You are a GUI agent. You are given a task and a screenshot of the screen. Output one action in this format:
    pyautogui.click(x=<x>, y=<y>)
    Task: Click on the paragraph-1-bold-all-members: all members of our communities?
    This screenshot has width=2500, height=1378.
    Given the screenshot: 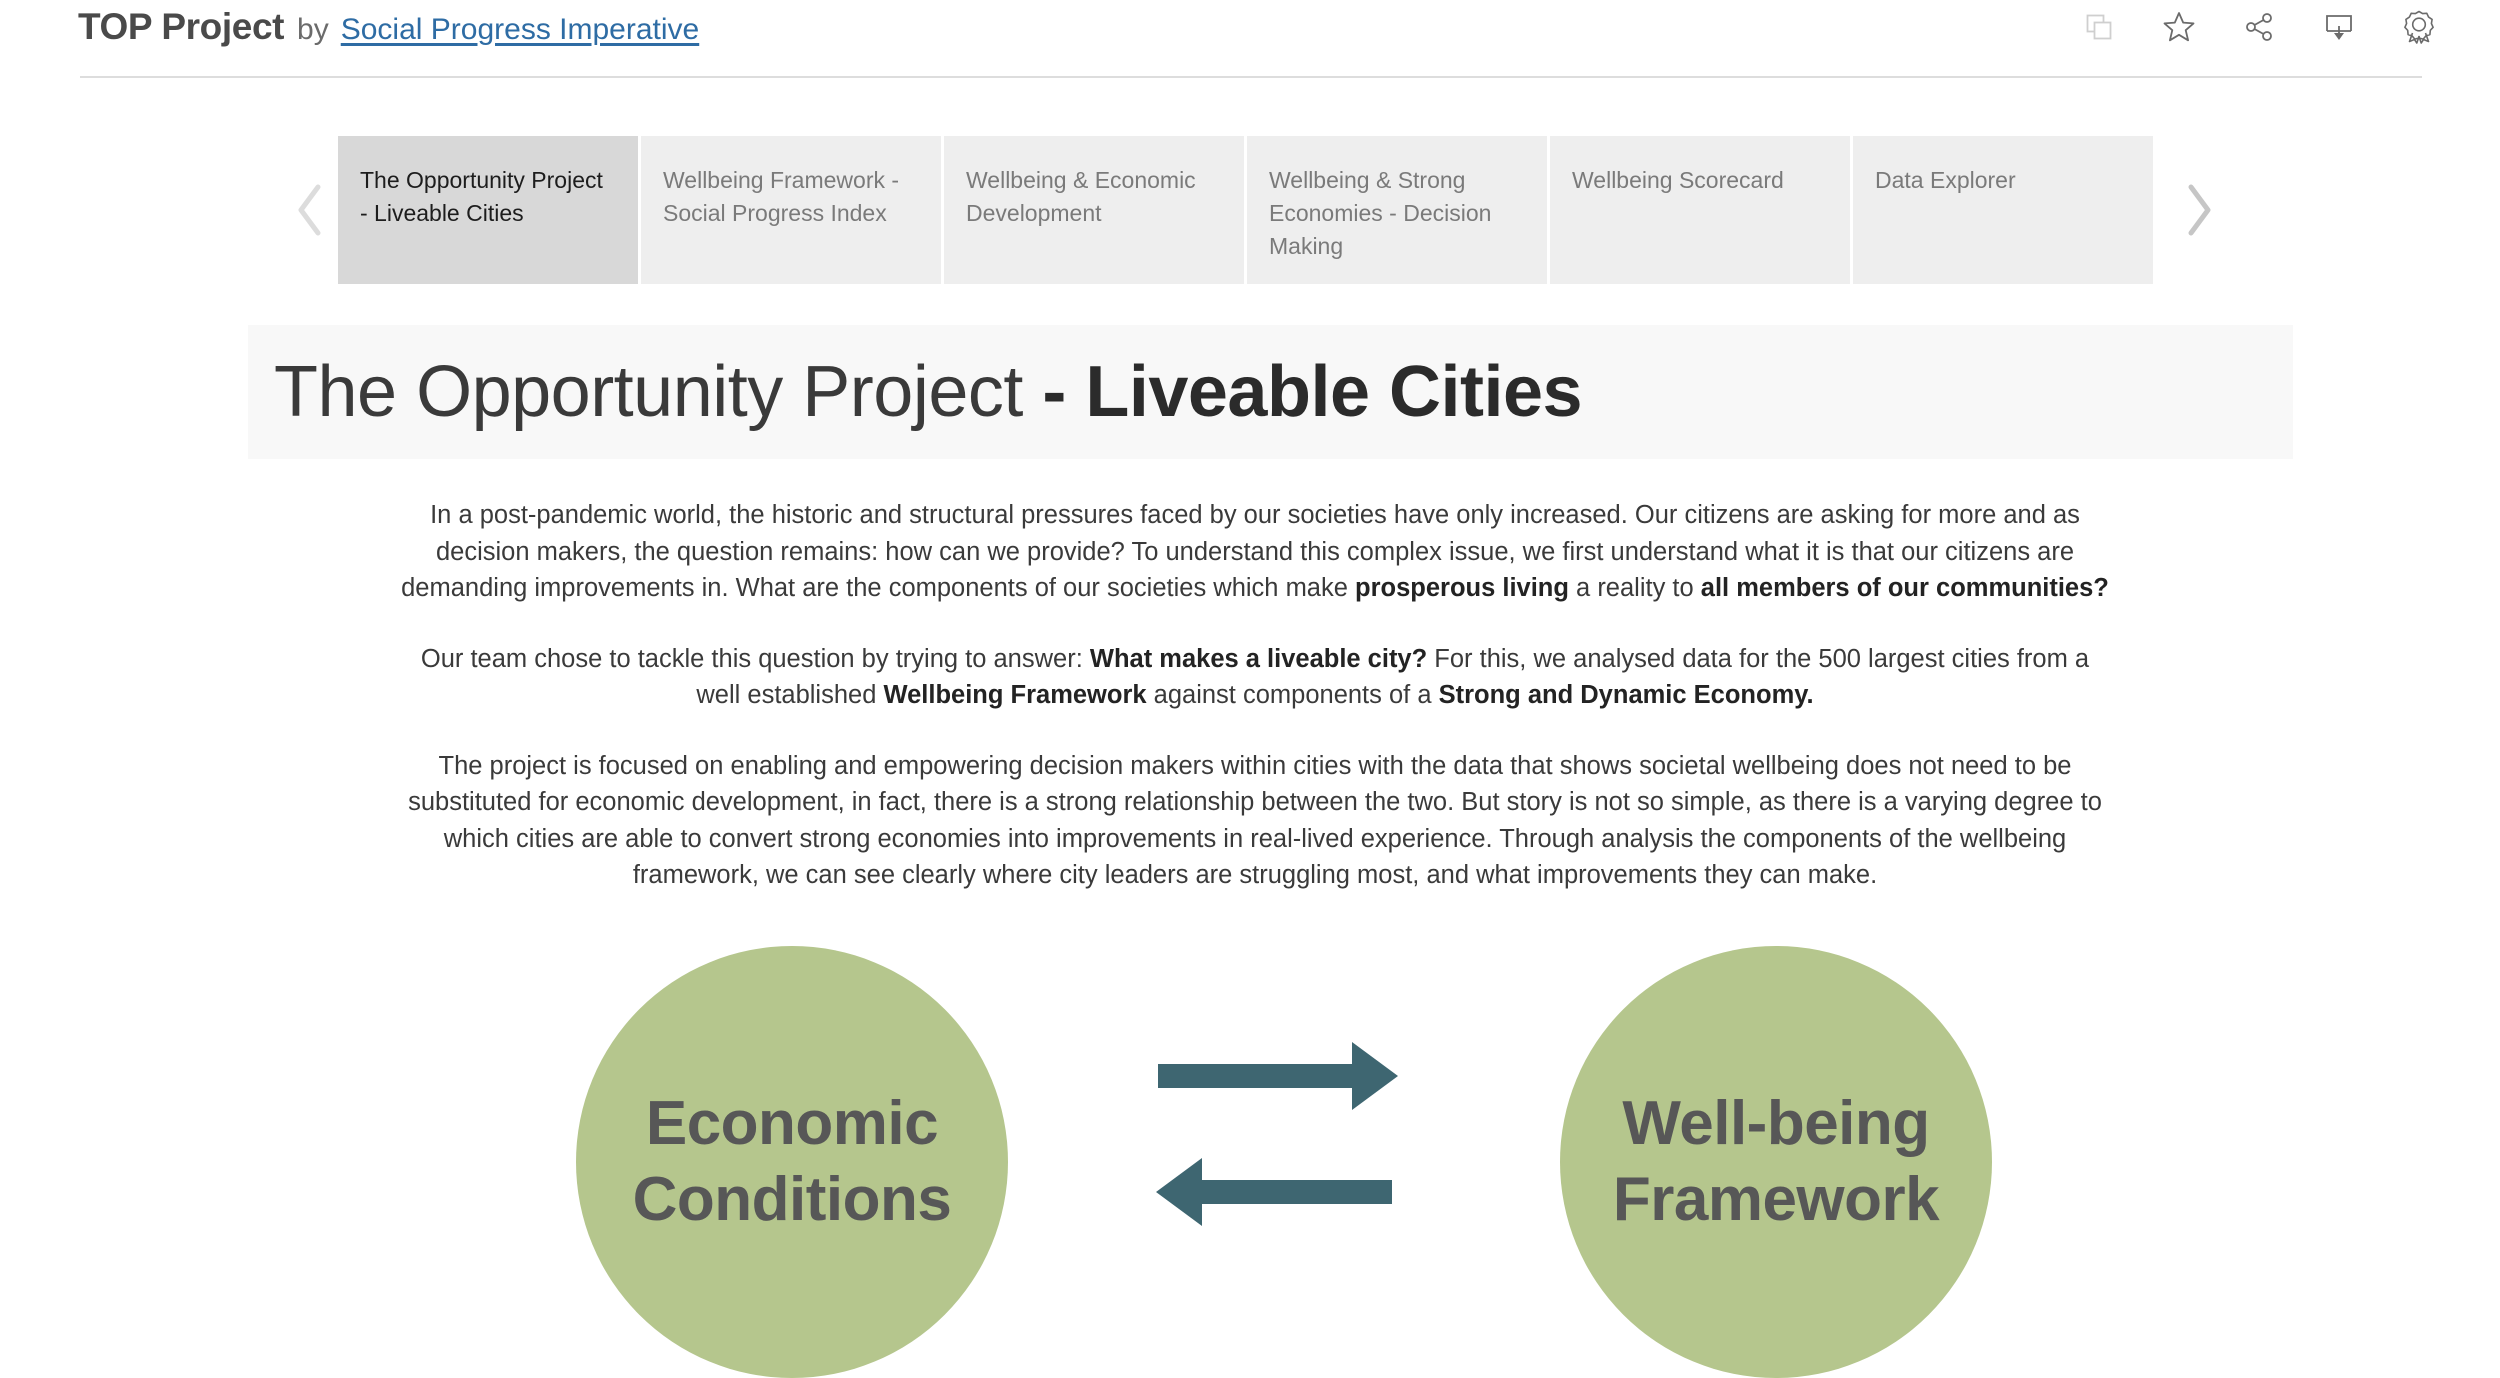 What is the action you would take?
    pyautogui.click(x=1904, y=588)
    